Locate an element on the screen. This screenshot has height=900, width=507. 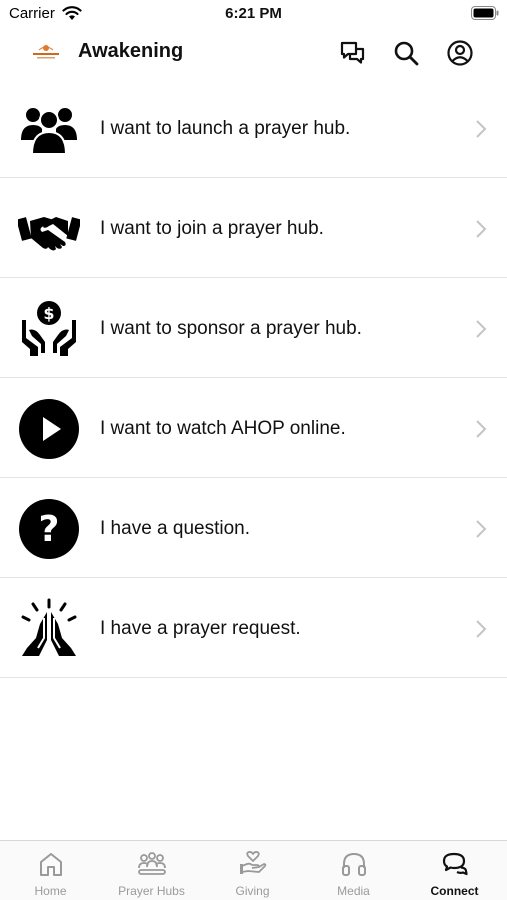
tab-connect: Connect is located at coordinates (454, 870).